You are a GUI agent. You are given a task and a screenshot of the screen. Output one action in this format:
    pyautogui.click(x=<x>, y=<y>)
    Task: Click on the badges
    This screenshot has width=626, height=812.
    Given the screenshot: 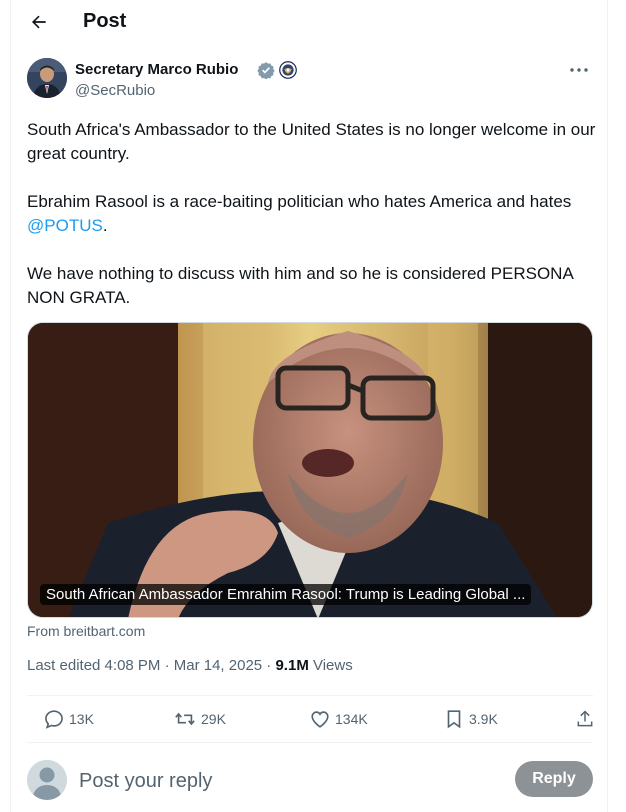 What is the action you would take?
    pyautogui.click(x=277, y=70)
    